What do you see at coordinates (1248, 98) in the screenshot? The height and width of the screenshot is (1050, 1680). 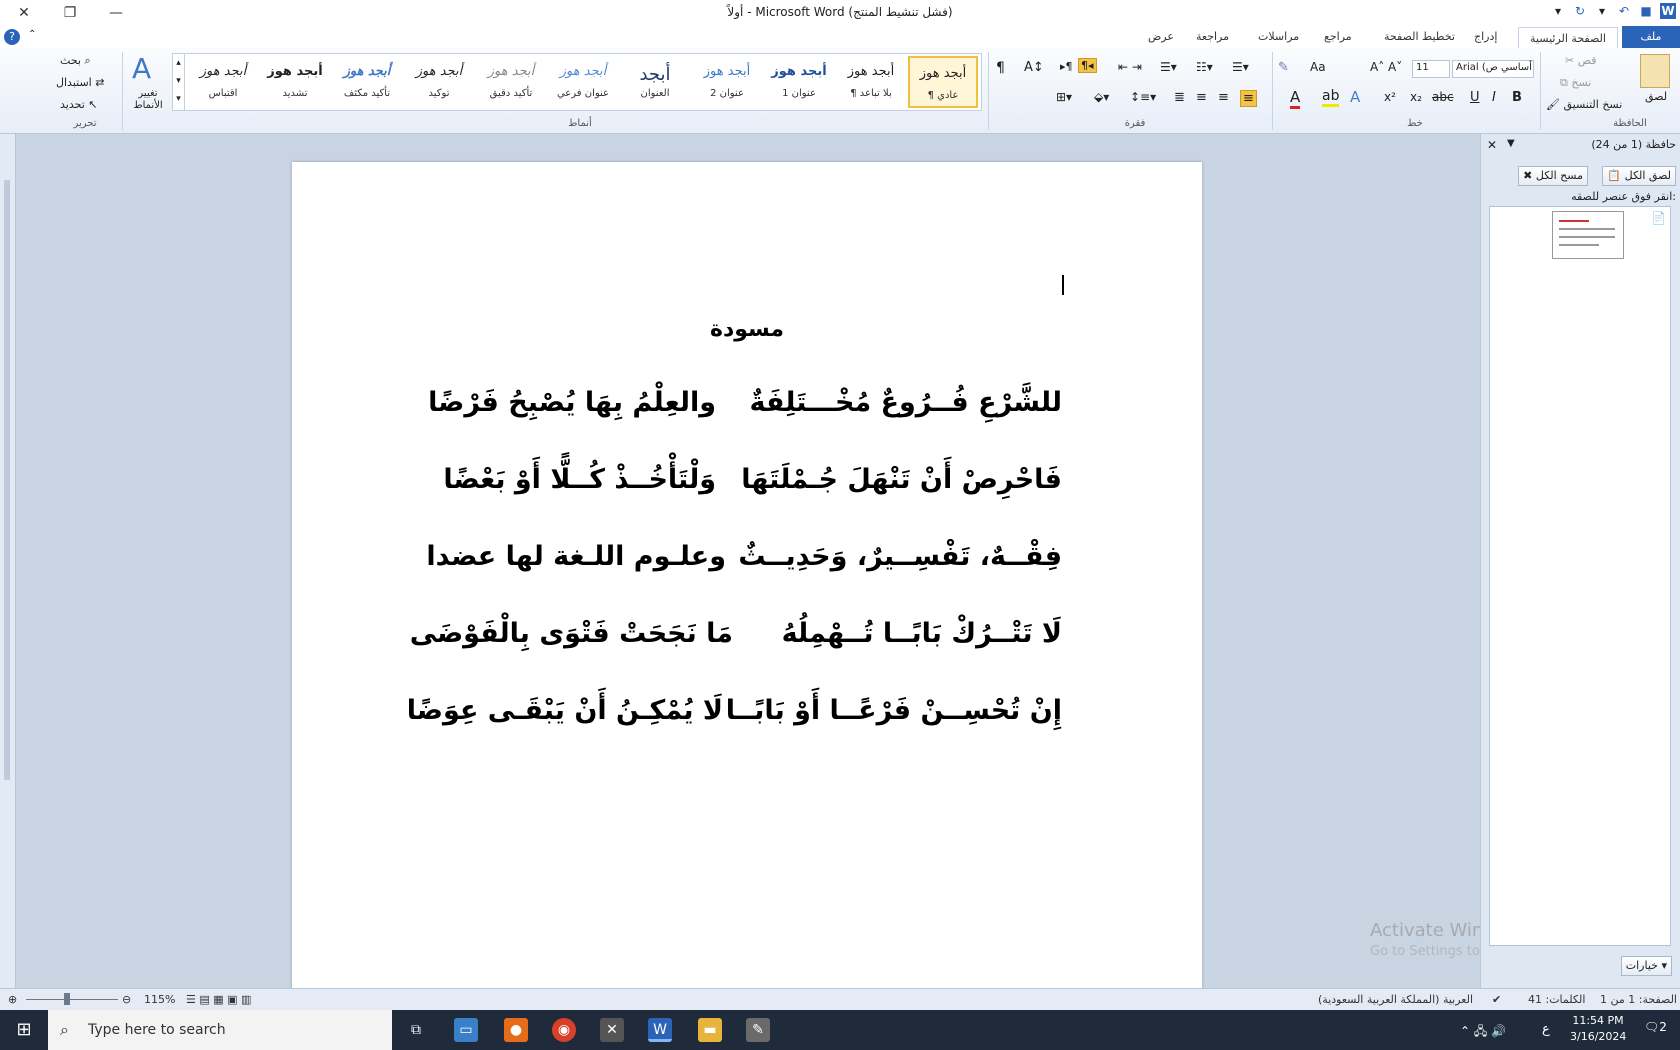 I see `align-right-icon: ≡` at bounding box center [1248, 98].